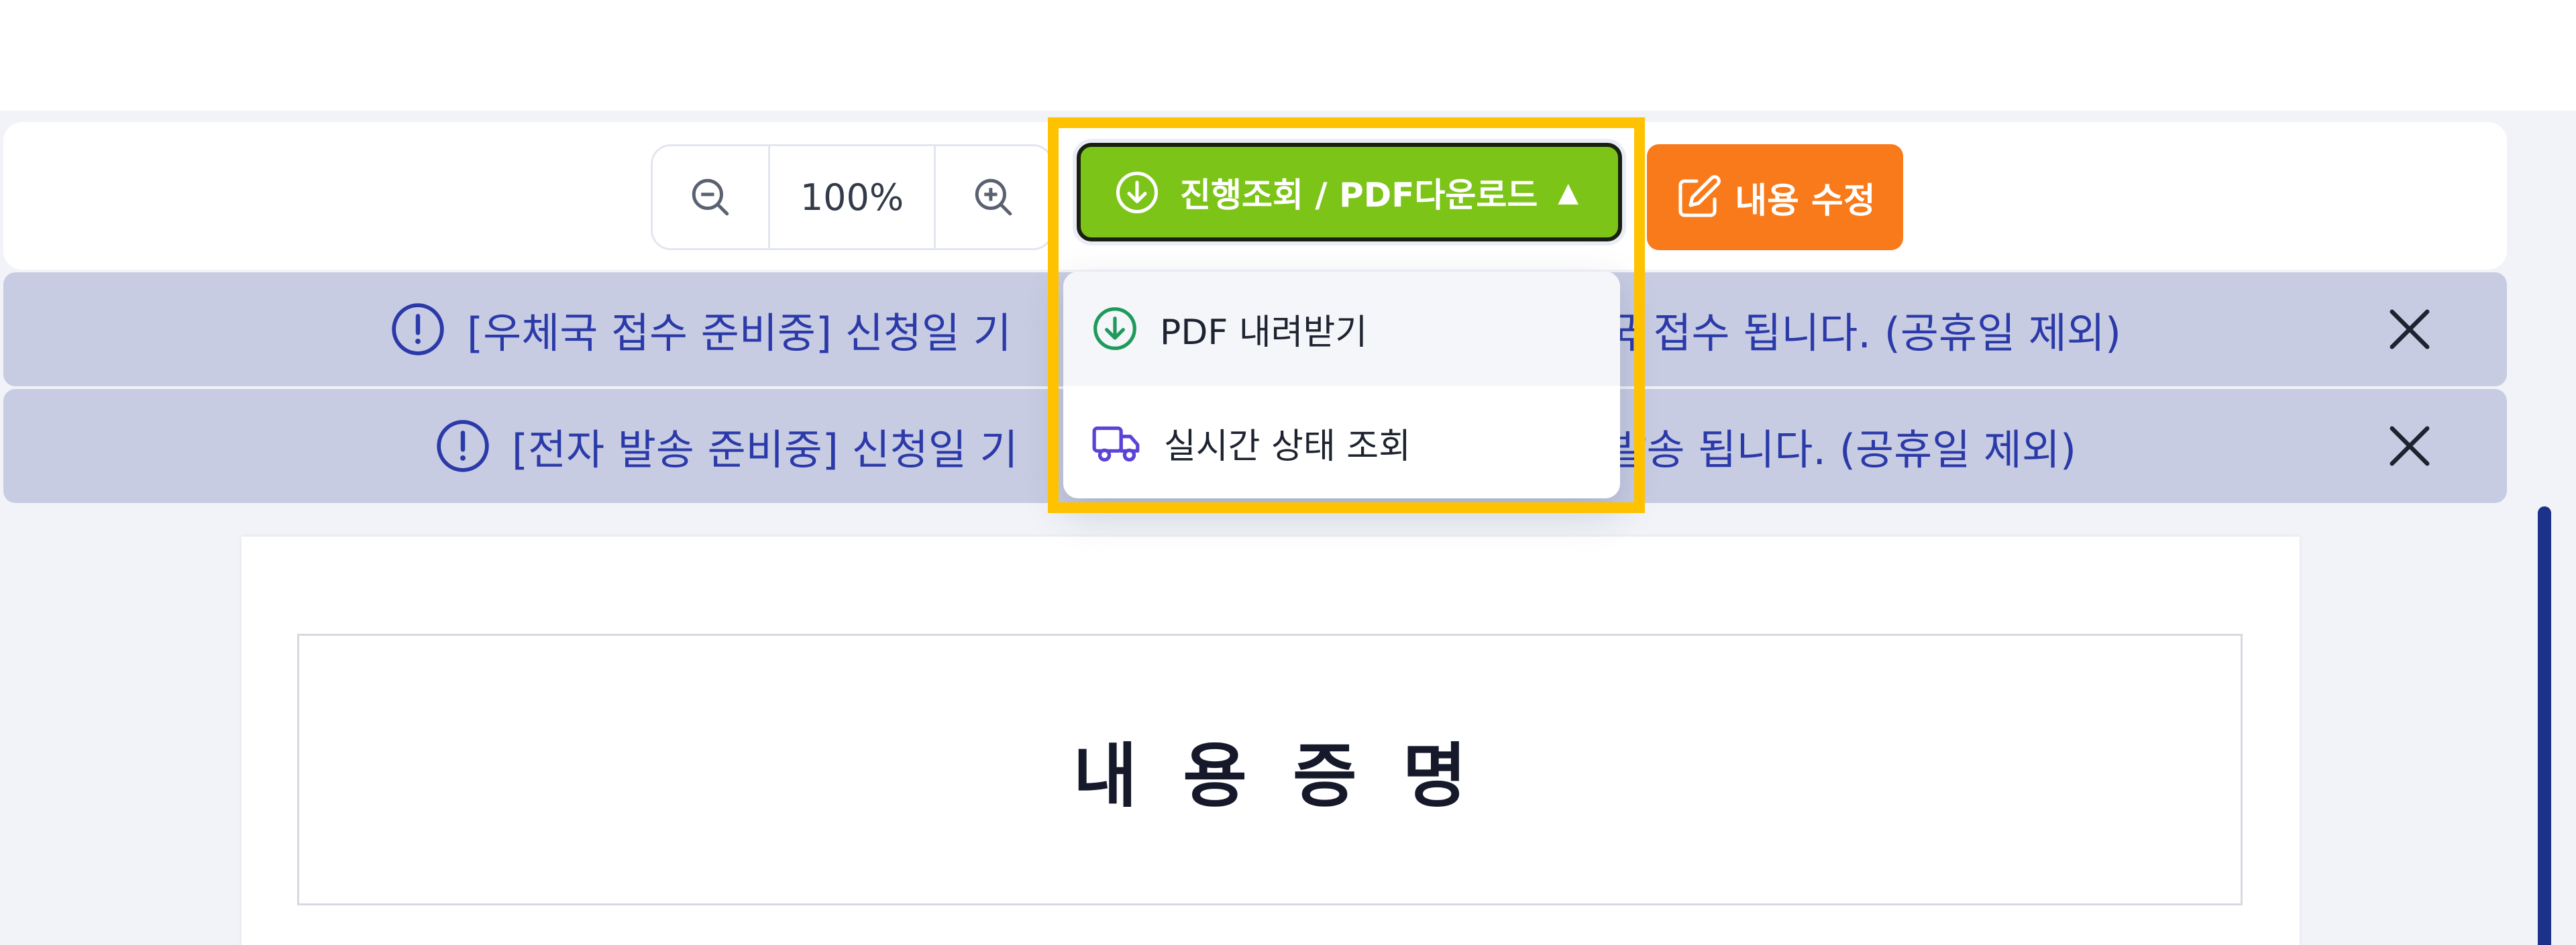  What do you see at coordinates (1346, 315) in the screenshot?
I see `highlight-box` at bounding box center [1346, 315].